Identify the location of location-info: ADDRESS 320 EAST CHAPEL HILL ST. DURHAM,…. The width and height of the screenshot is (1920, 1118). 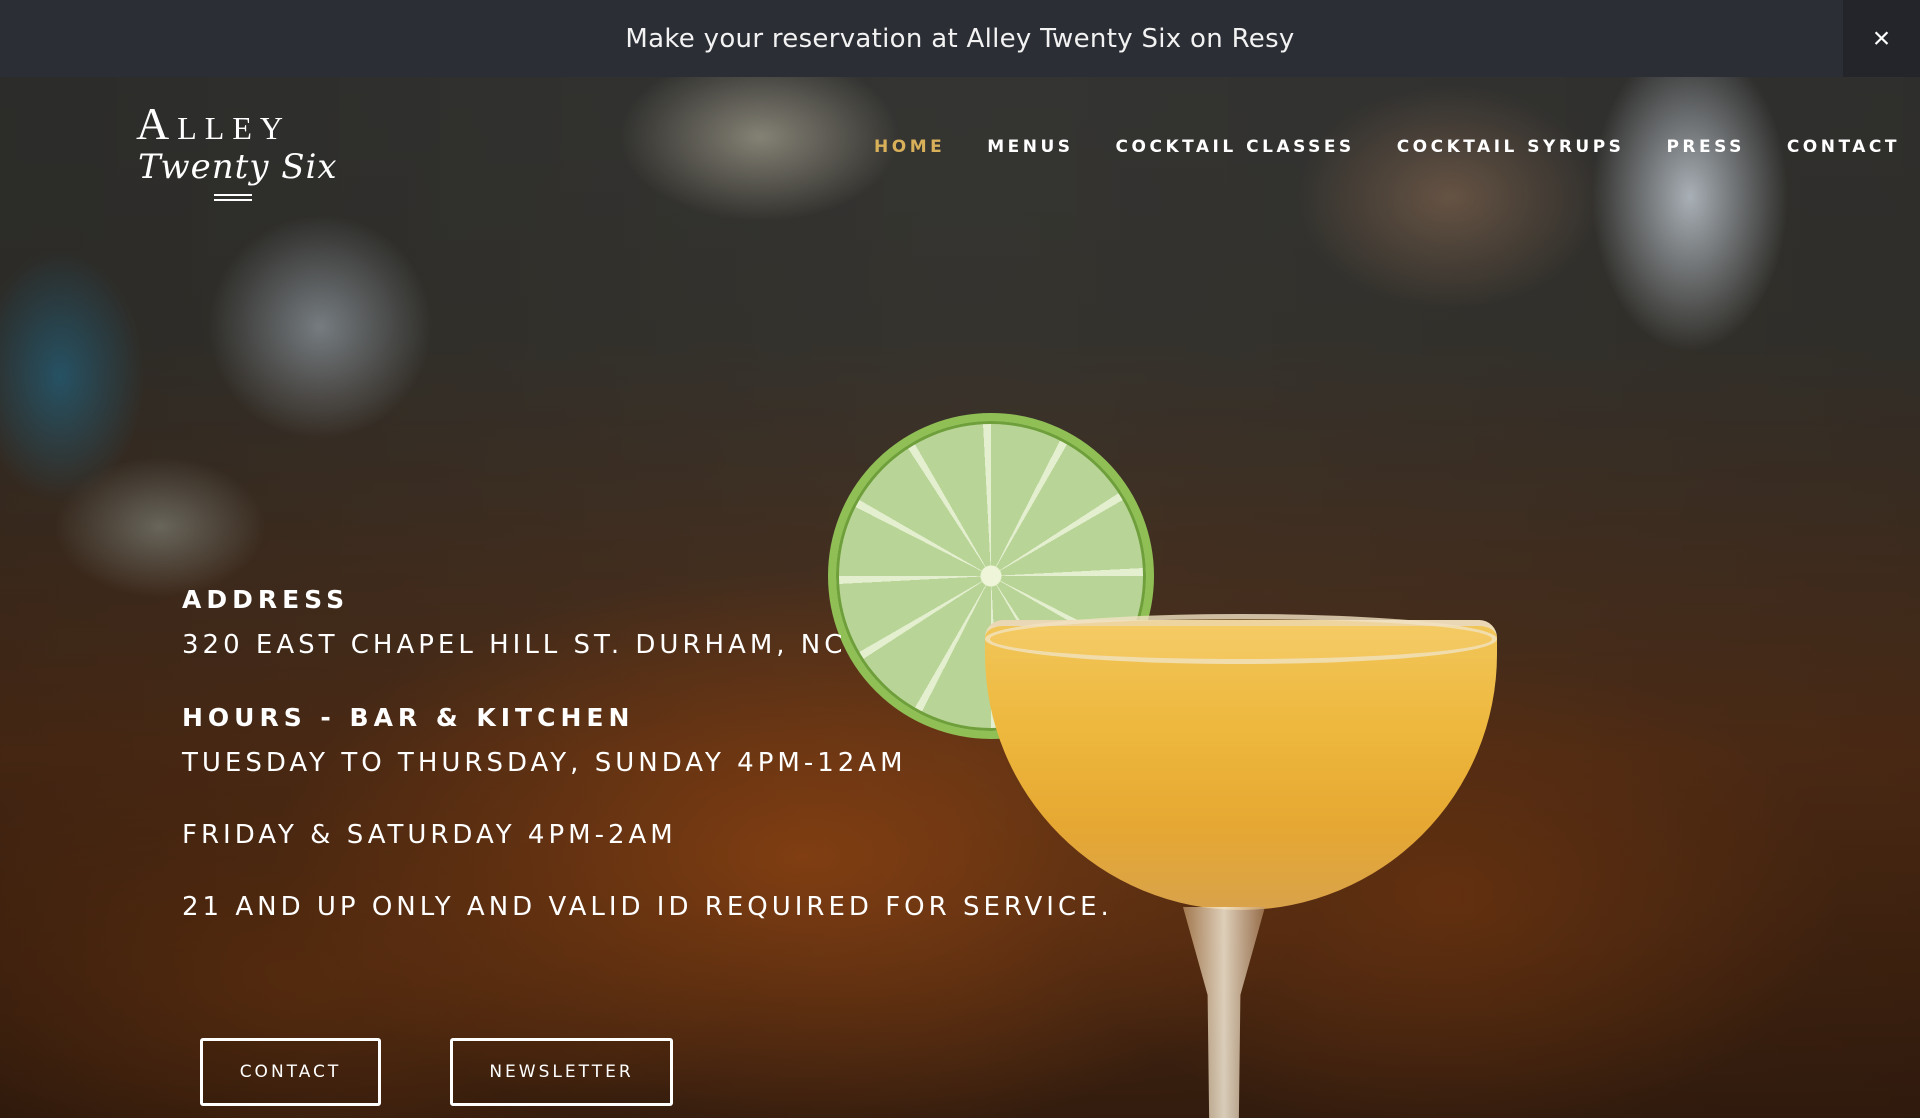
(647, 754).